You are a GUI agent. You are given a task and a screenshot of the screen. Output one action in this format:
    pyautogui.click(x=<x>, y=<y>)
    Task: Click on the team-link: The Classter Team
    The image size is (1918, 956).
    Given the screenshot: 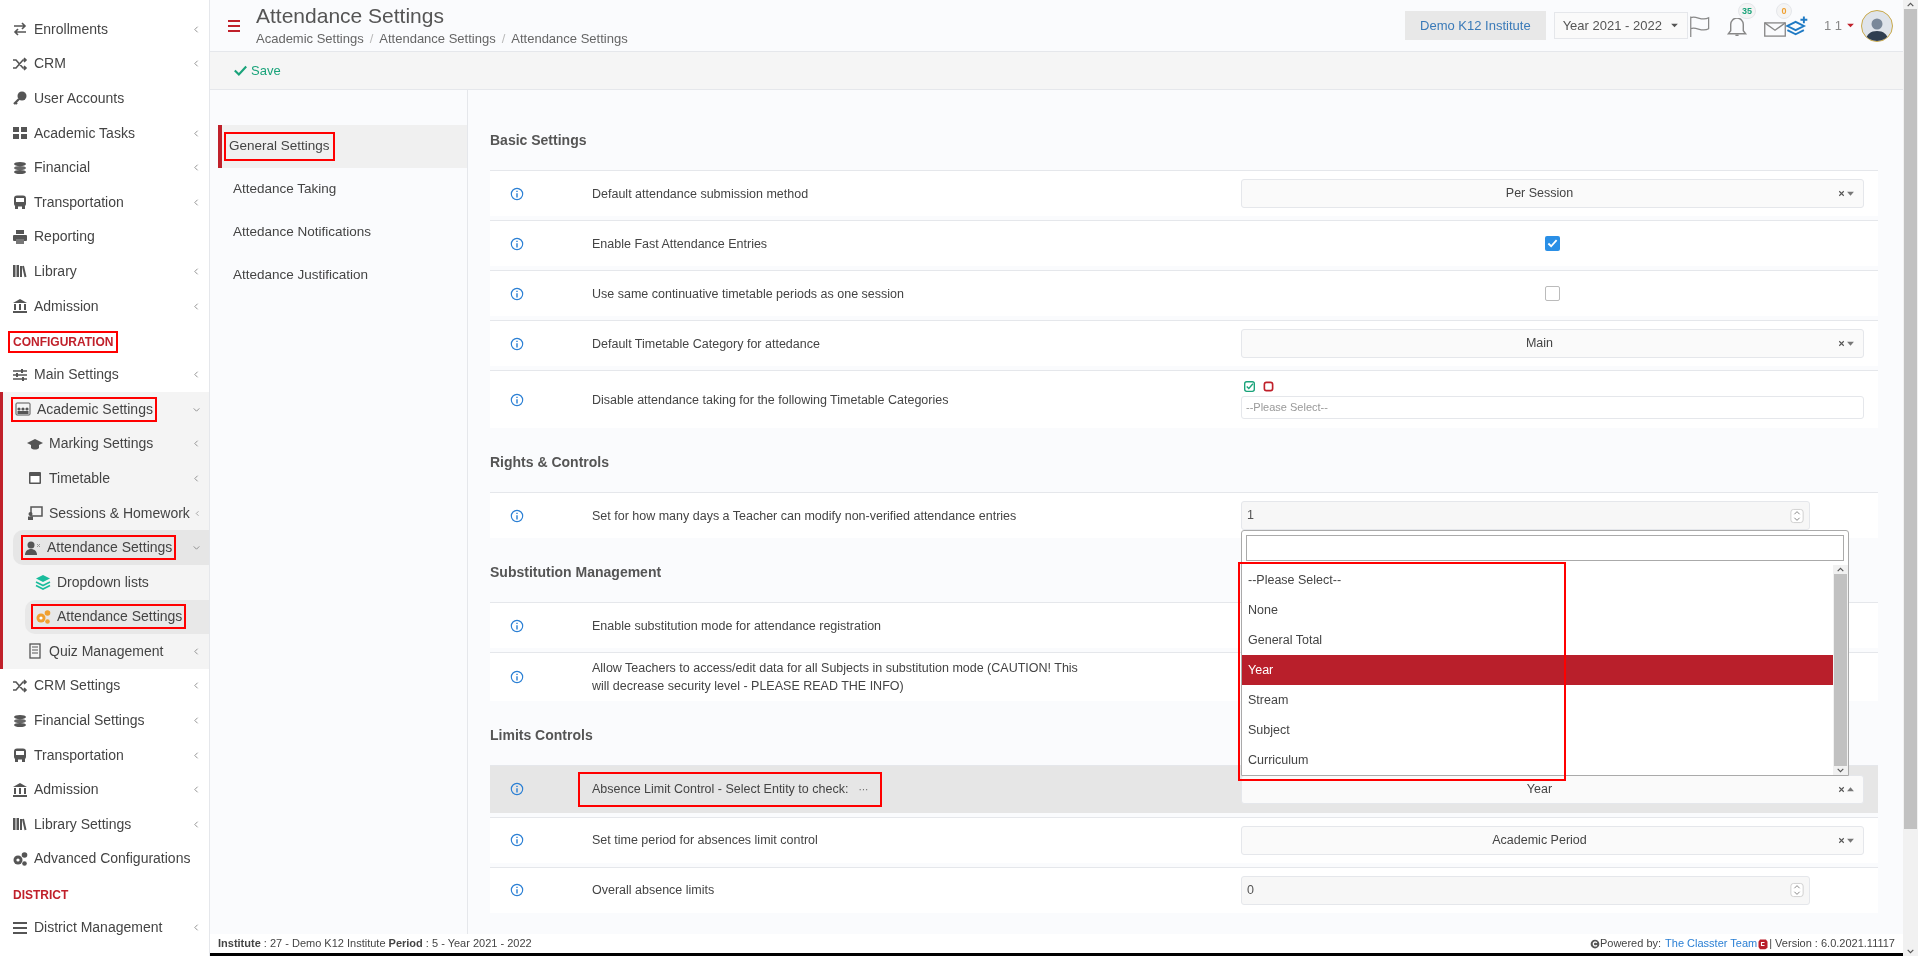 What is the action you would take?
    pyautogui.click(x=1711, y=943)
    